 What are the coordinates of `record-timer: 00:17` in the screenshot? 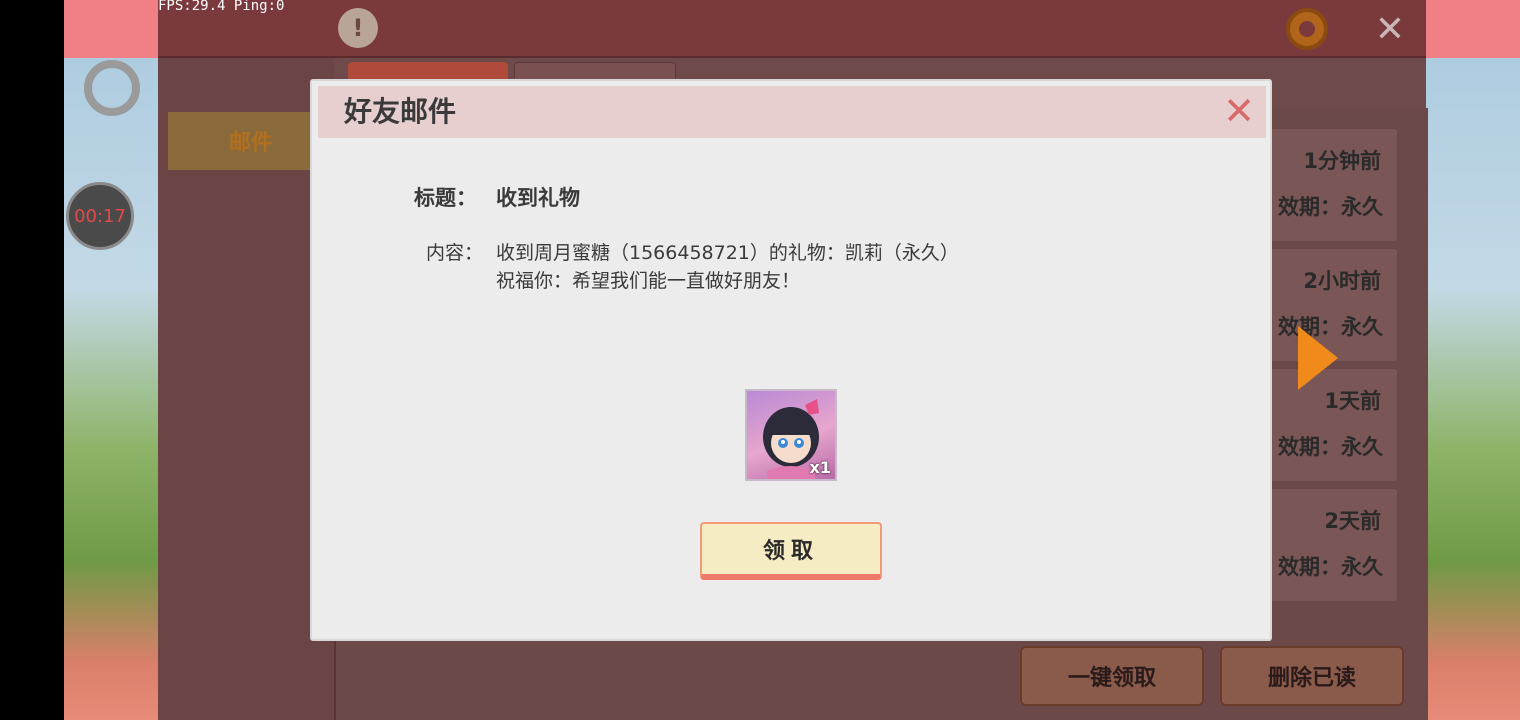 It's located at (100, 216).